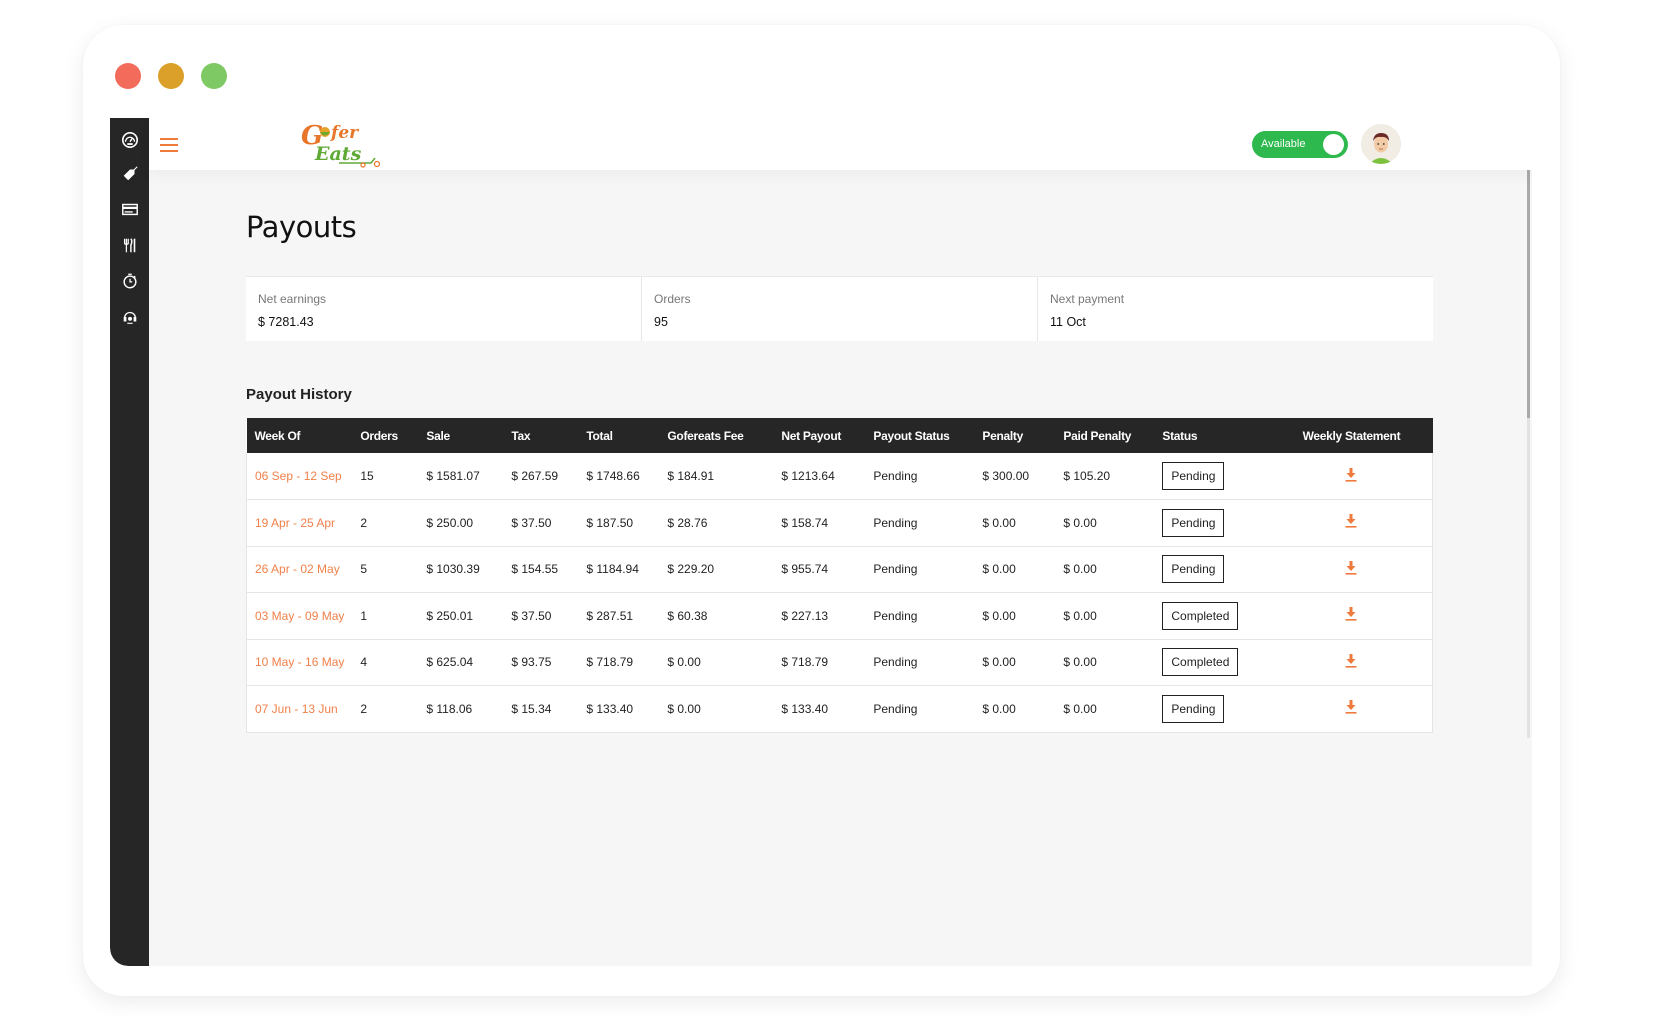  Describe the element at coordinates (610, 662) in the screenshot. I see `total-cell: $ 718.79` at that location.